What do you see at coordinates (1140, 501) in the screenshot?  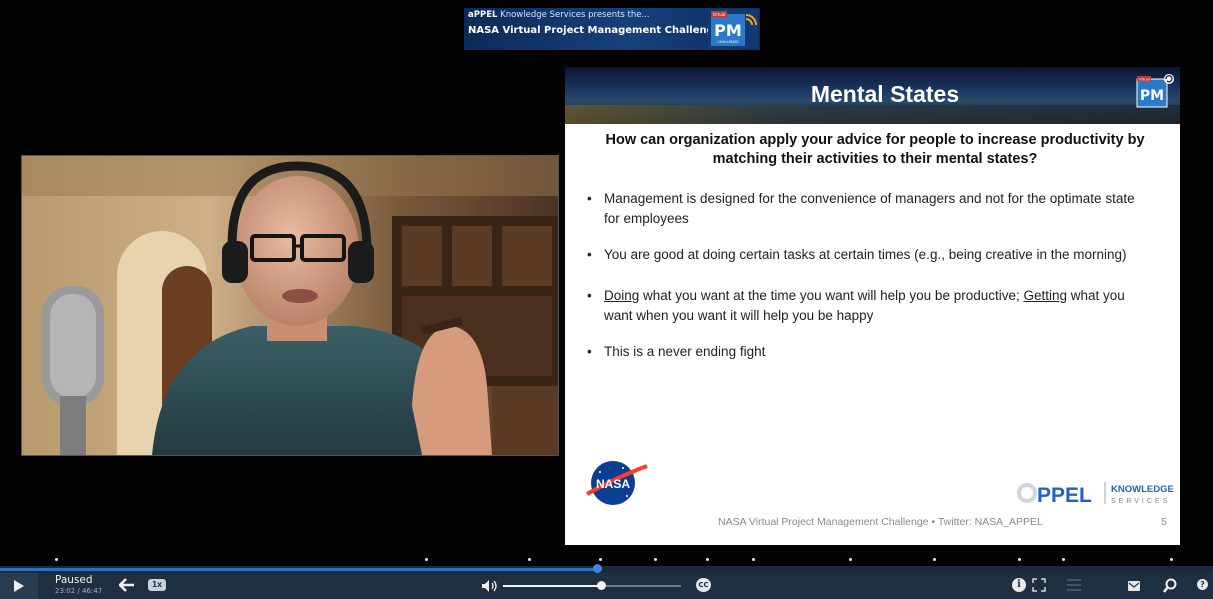 I see `svg-text: SERVICES` at bounding box center [1140, 501].